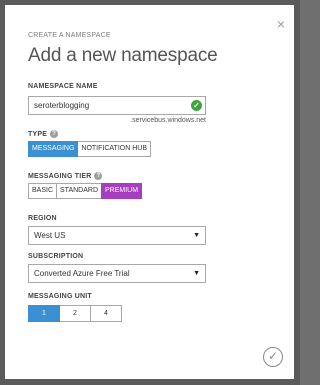  I want to click on dialog-title: Add a new namespace, so click(123, 55).